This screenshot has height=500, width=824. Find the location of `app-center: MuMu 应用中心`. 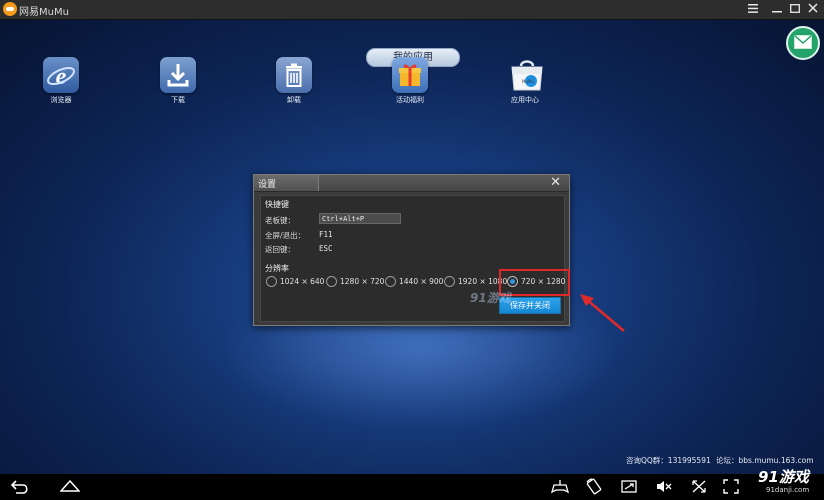

app-center: MuMu 应用中心 is located at coordinates (525, 81).